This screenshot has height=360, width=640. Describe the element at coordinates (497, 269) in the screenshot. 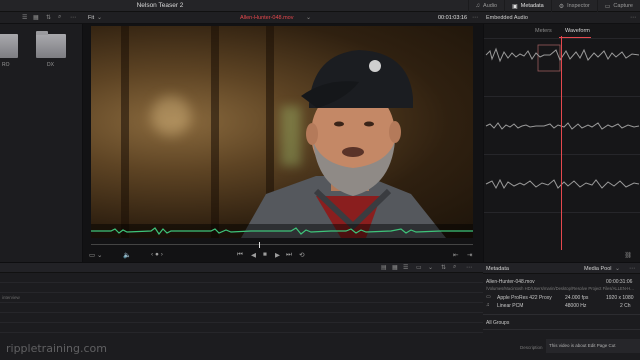

I see `metadata-title: Metadata` at that location.